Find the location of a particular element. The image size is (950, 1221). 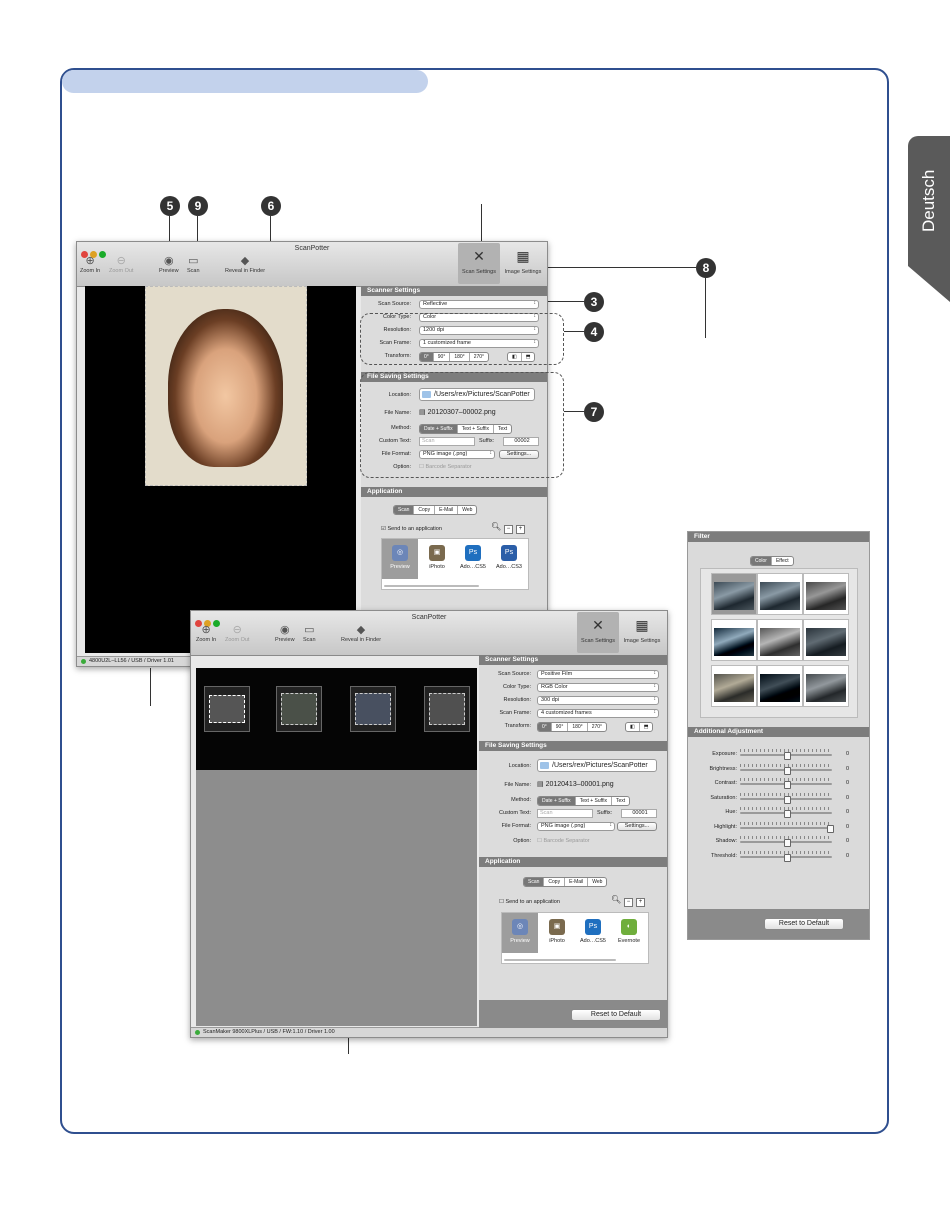

file-format-select: PNG image (.png) is located at coordinates (576, 826).